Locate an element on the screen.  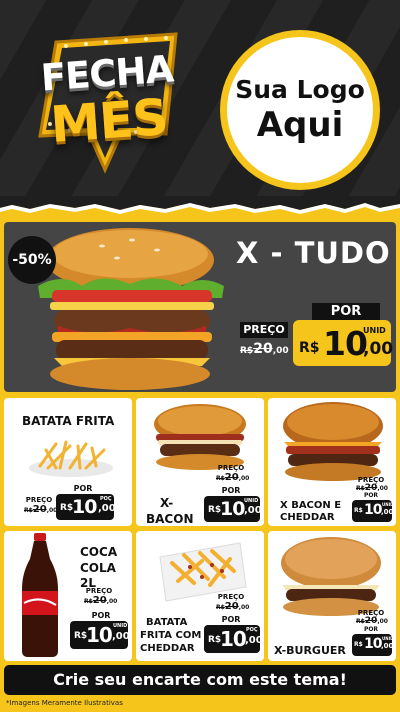
hero-por-label: POR is located at coordinates (346, 312).